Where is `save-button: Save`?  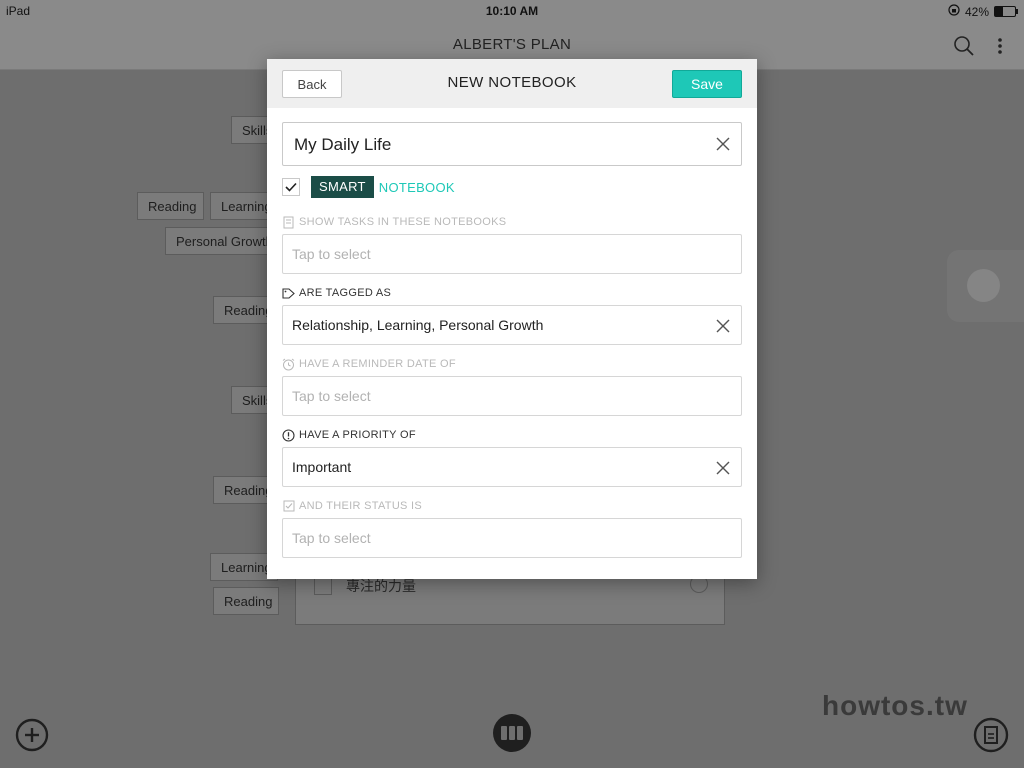 save-button: Save is located at coordinates (707, 84).